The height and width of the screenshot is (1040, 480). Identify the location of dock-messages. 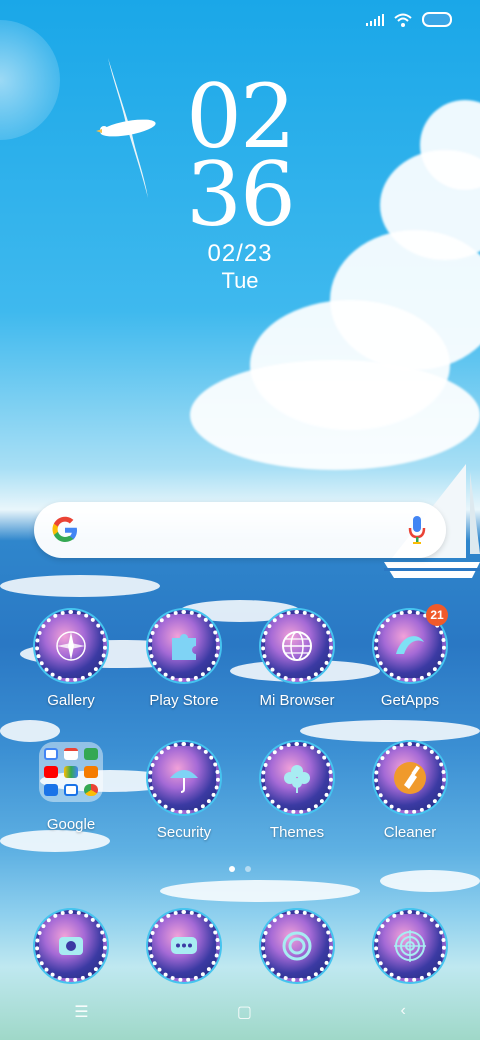
(184, 946).